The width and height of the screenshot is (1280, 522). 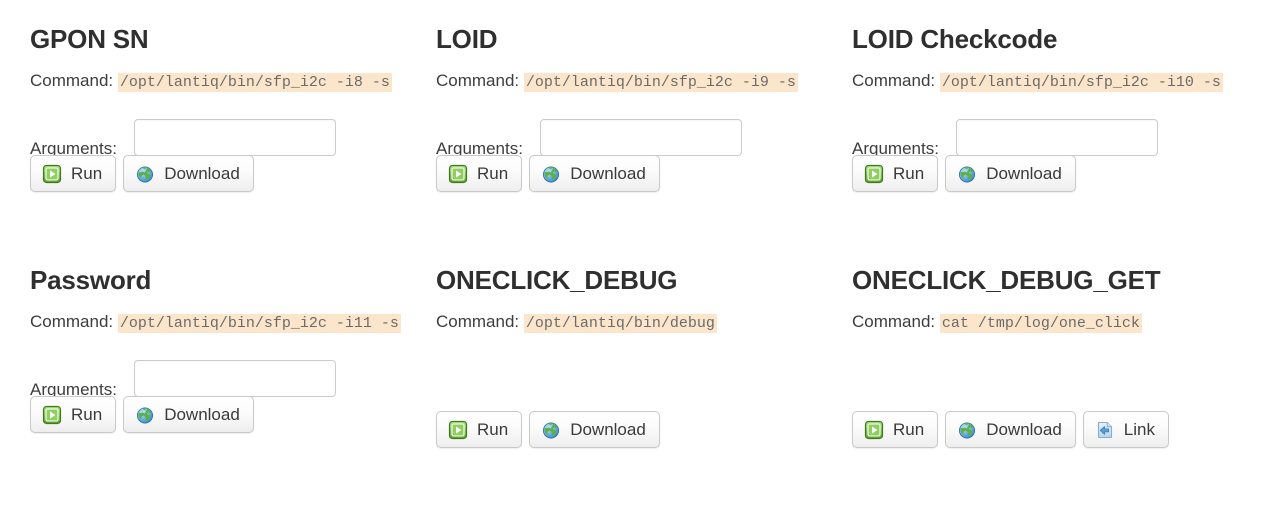 I want to click on command-value: /opt/lantiq/bin/debug, so click(x=620, y=323).